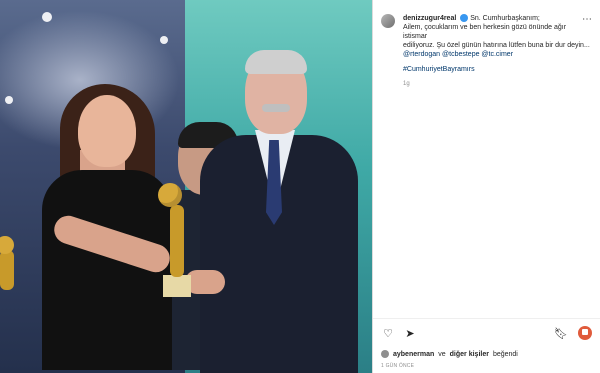  I want to click on more-icon: ⋯, so click(587, 19).